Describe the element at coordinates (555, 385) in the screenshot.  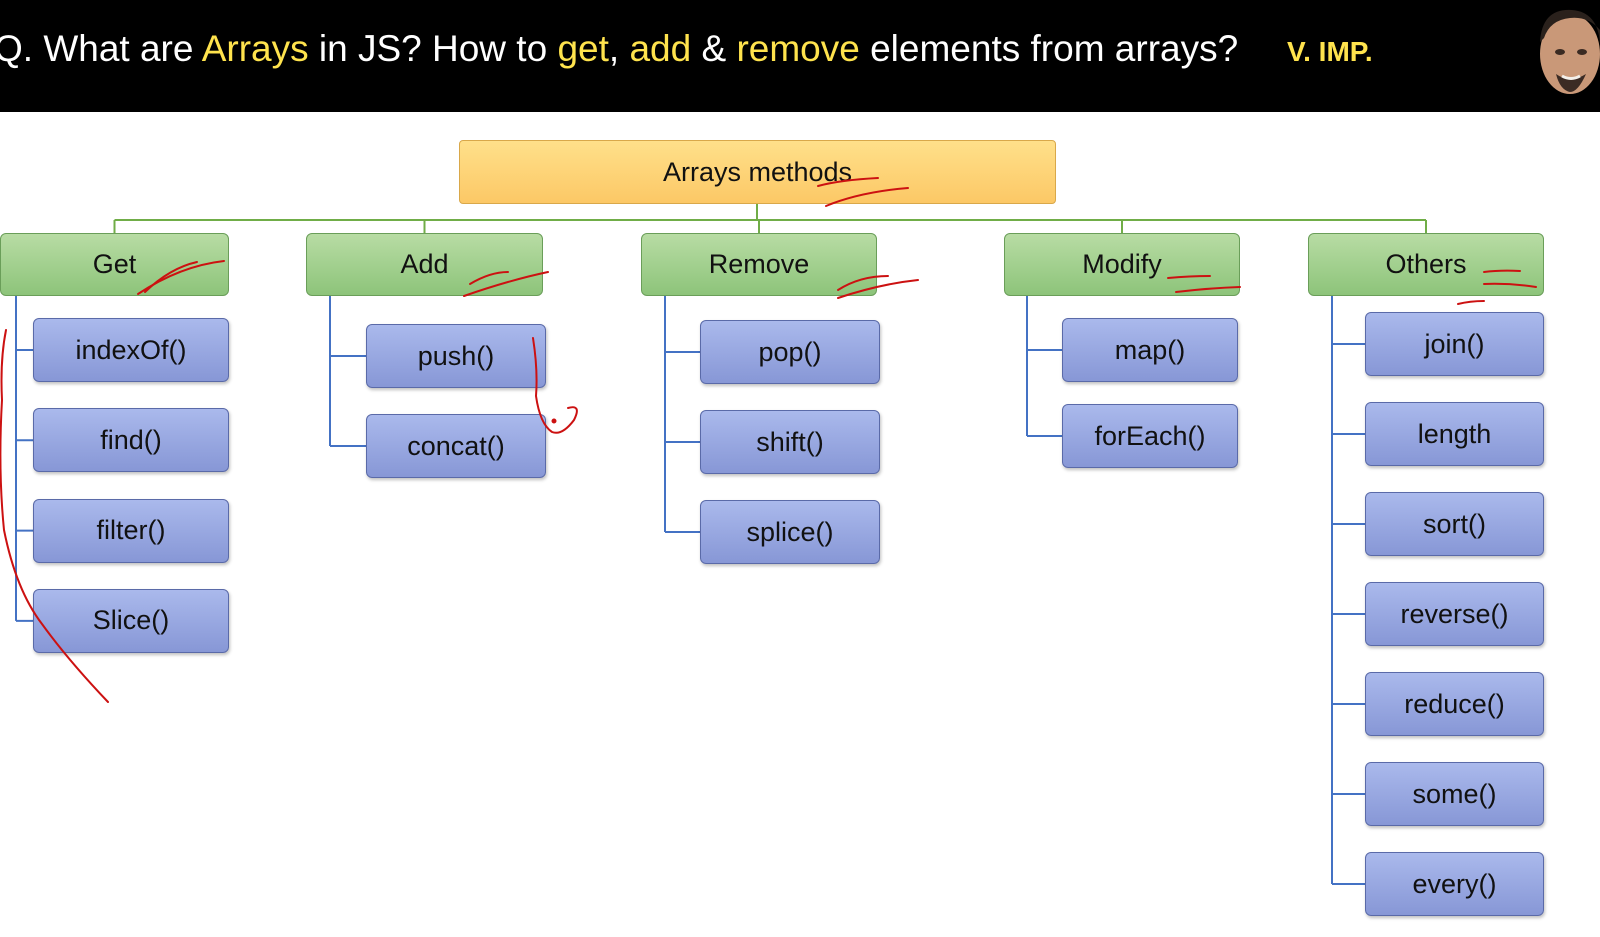
I see `annotation-check` at that location.